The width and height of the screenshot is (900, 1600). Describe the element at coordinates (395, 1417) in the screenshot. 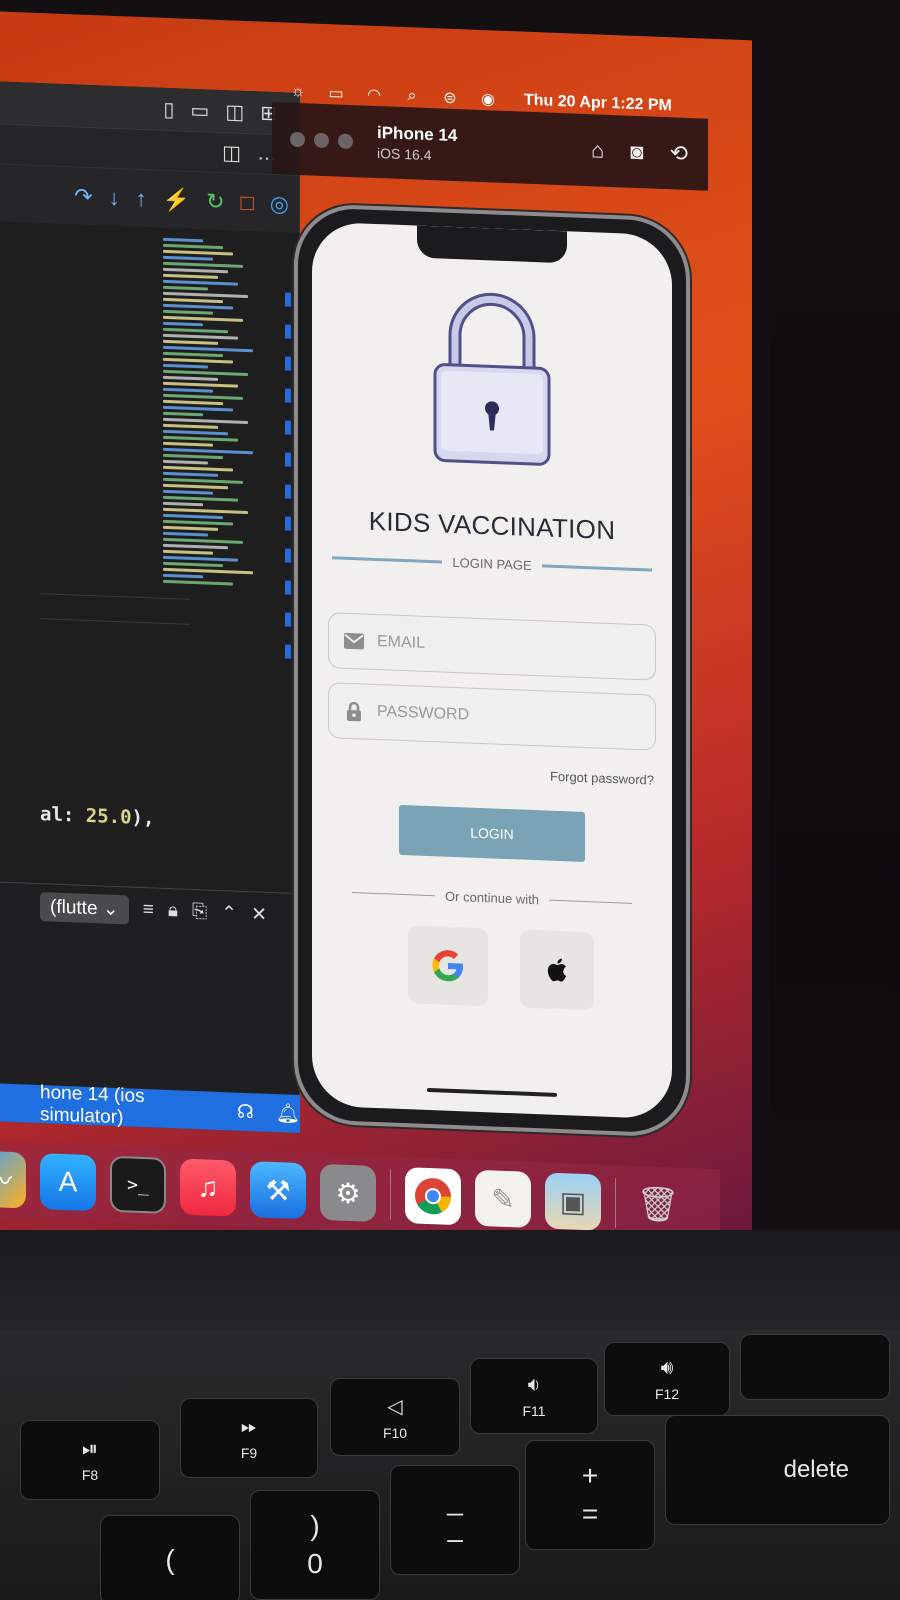

I see `key-f10: ◁ F10` at that location.